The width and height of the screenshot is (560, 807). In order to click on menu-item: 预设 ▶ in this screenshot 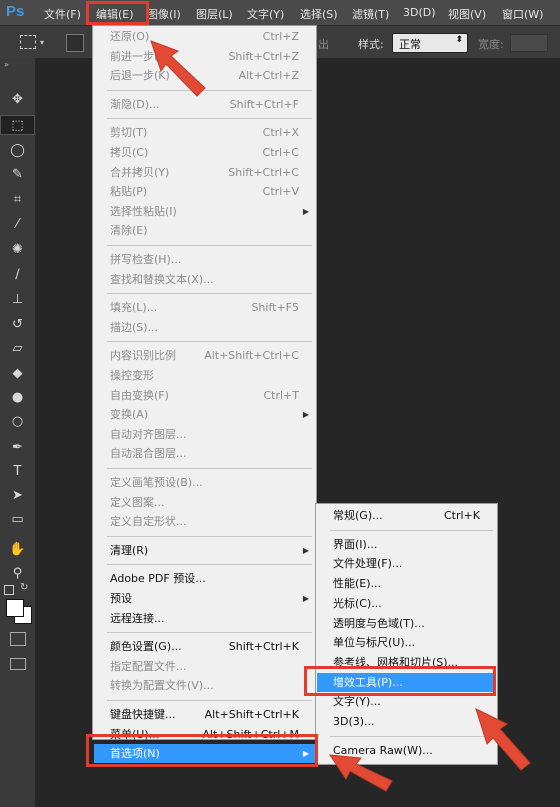, I will do `click(204, 598)`.